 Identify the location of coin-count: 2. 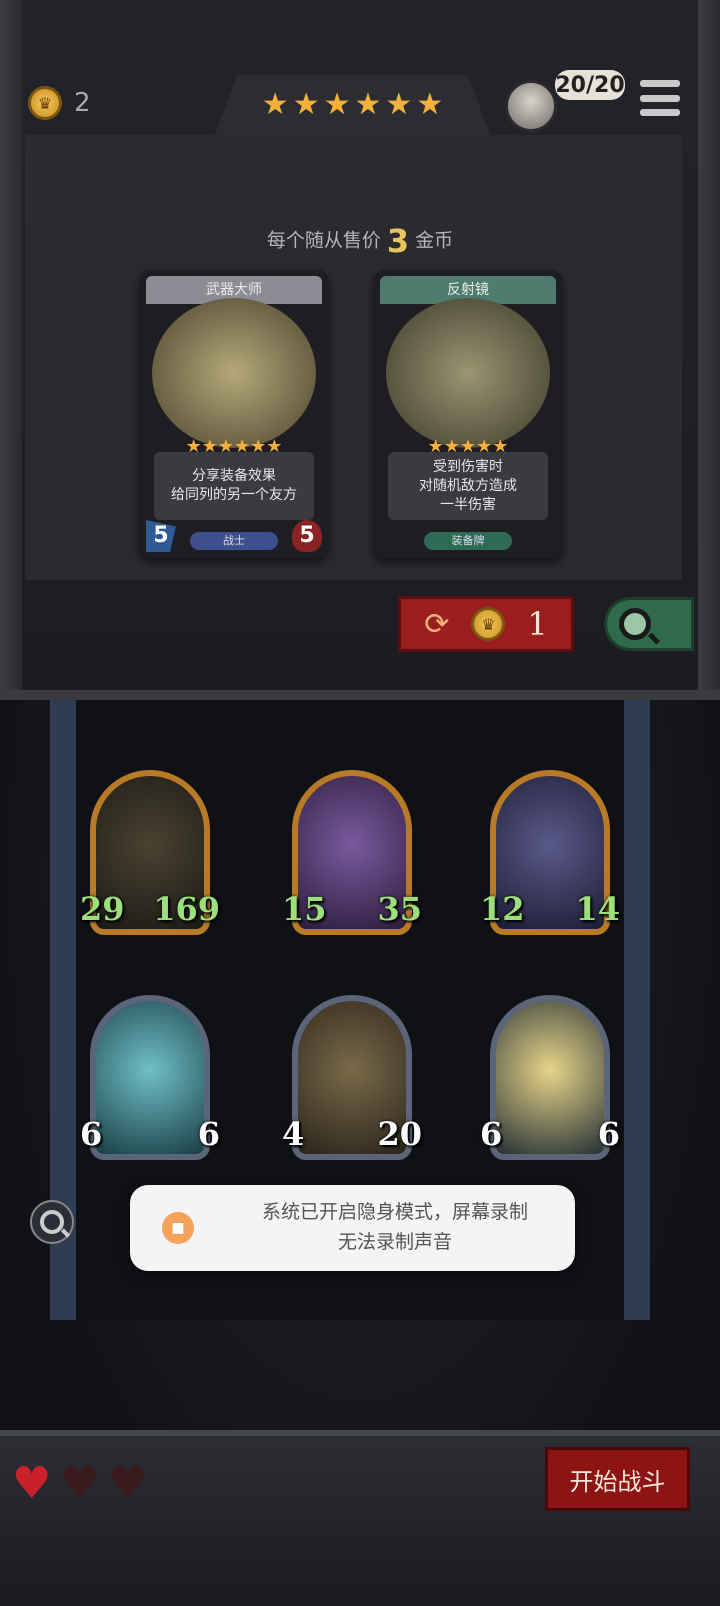
(82, 103).